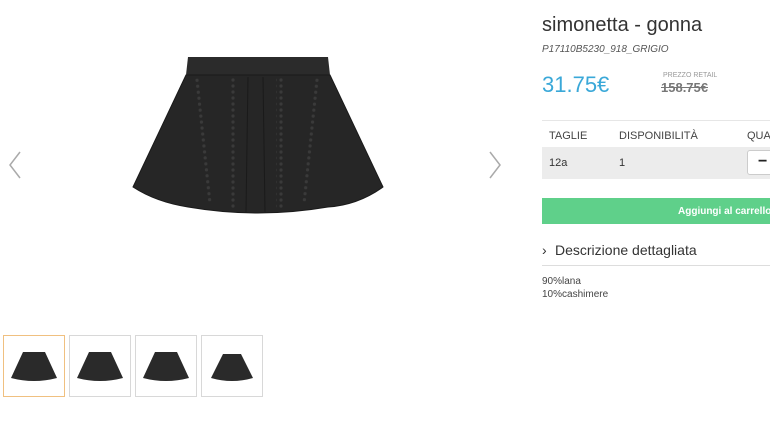  I want to click on product-main-image, so click(258, 135).